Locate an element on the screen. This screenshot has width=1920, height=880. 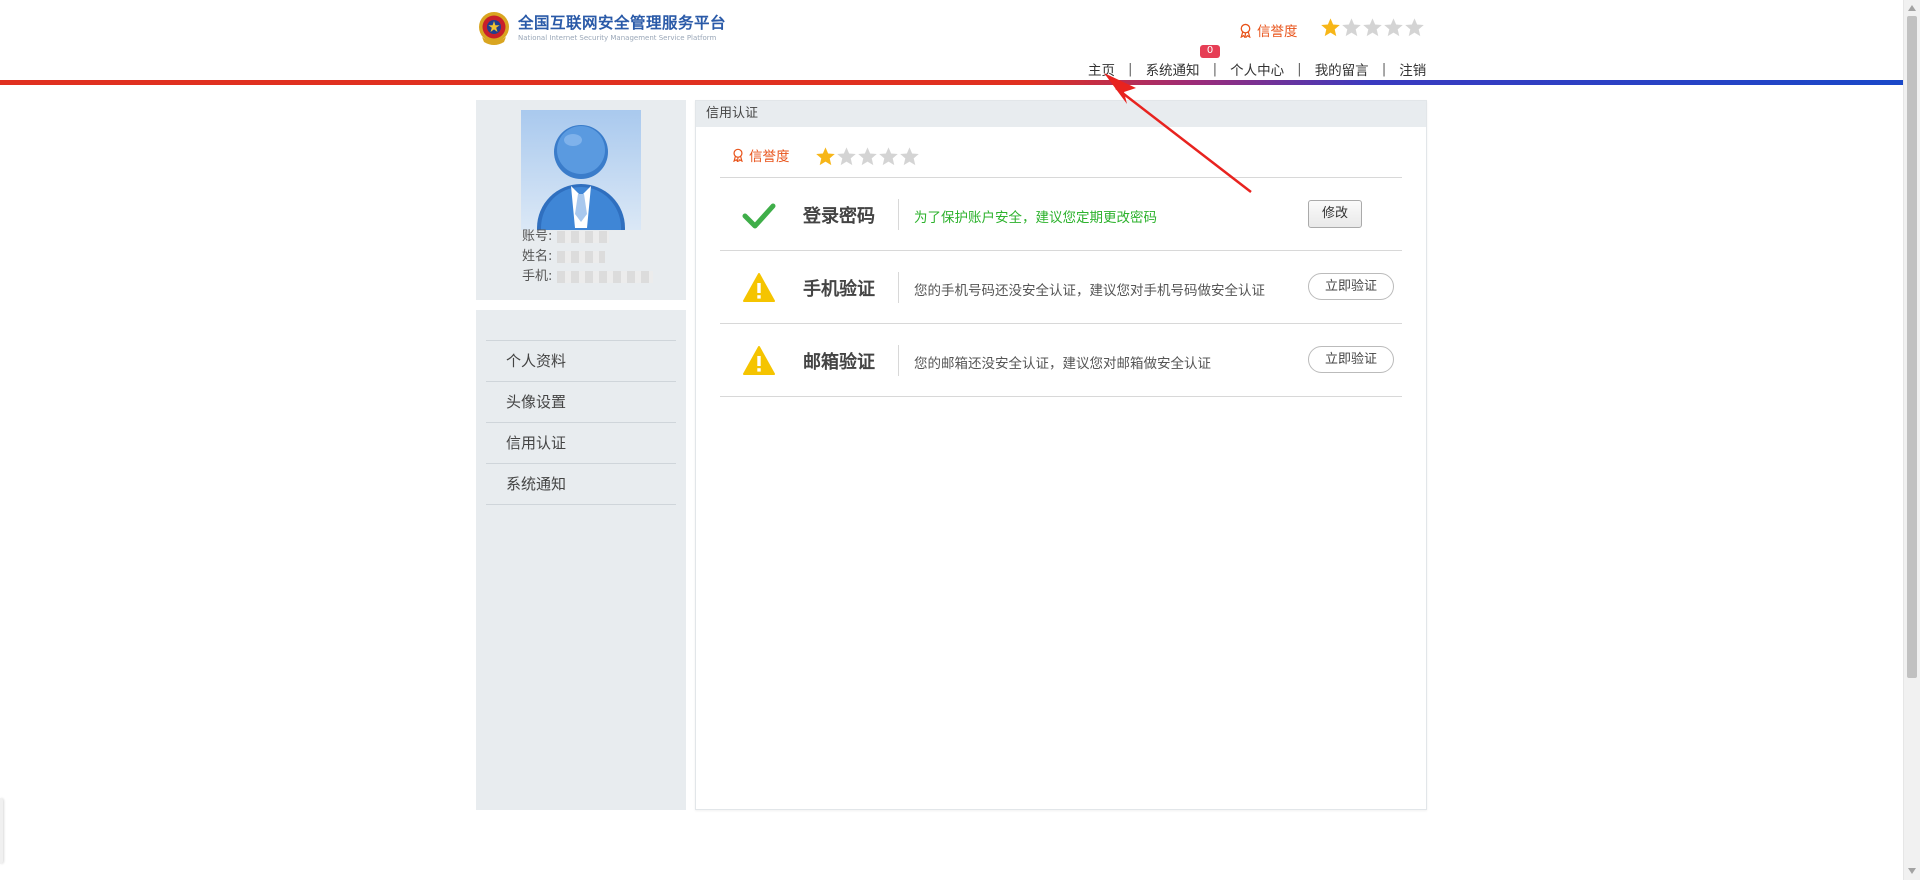
security-row-email: 邮箱验证 您的邮箱还没安全认证，建议您对邮箱做安全认证 立即验证 is located at coordinates (1061, 360).